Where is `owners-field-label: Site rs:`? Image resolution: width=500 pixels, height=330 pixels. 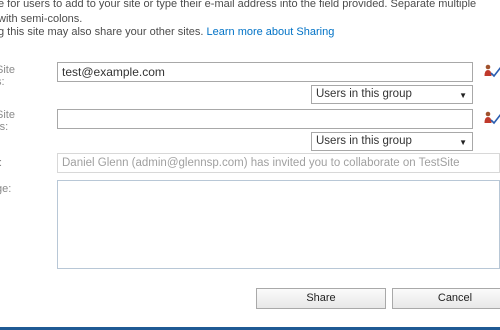 owners-field-label: Site rs: is located at coordinates (7, 121).